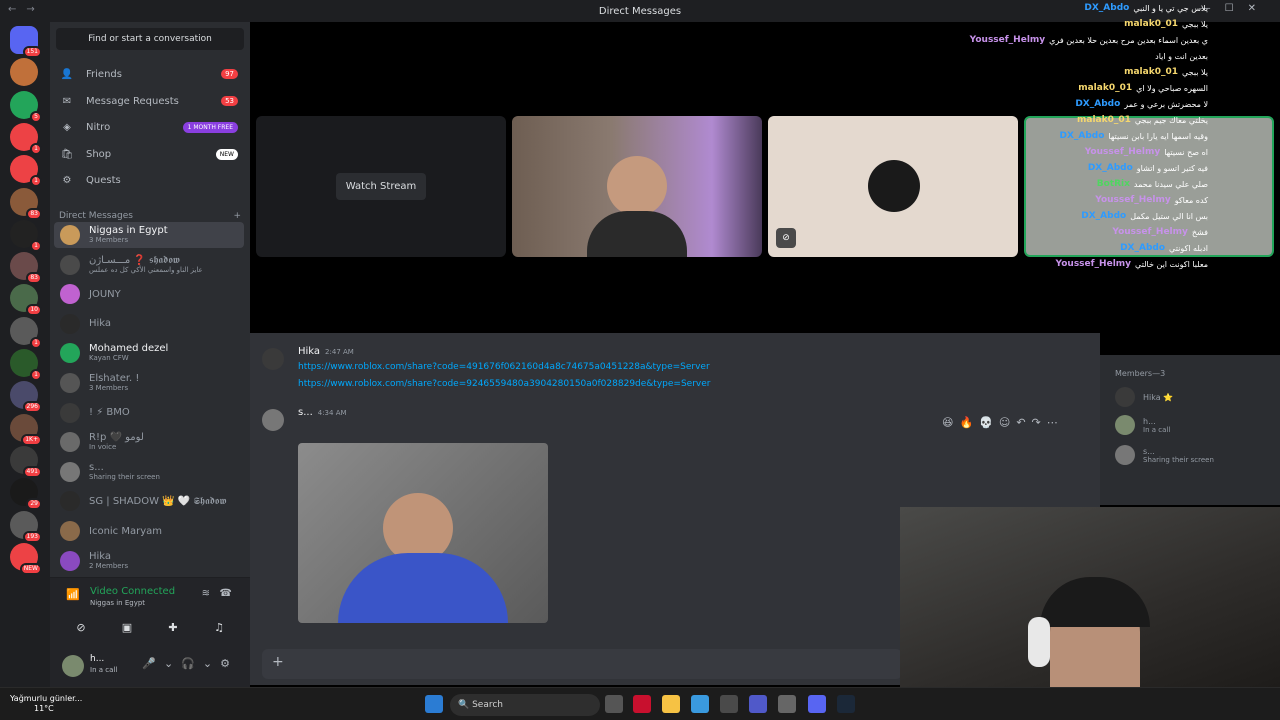  What do you see at coordinates (1169, 216) in the screenshot?
I see `chat-text: بس انا الي ستيل مكمل` at bounding box center [1169, 216].